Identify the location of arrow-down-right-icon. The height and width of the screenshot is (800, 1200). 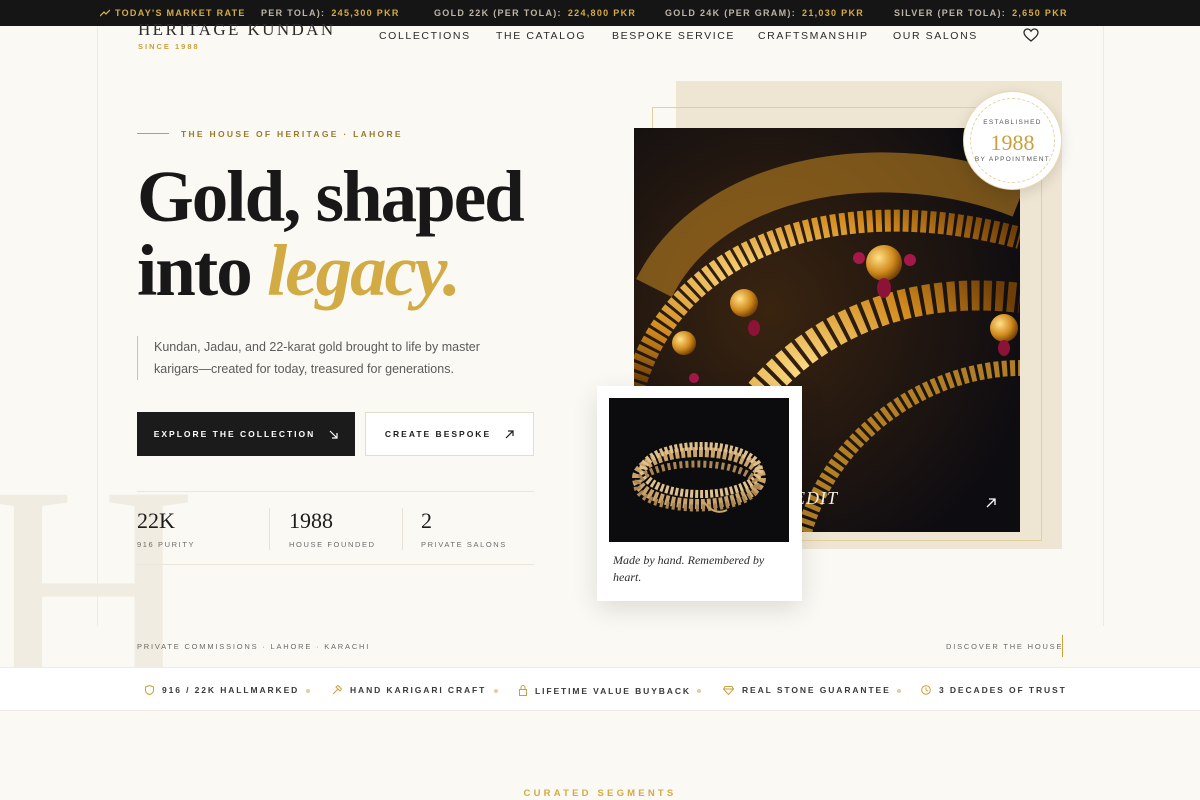
(333, 434).